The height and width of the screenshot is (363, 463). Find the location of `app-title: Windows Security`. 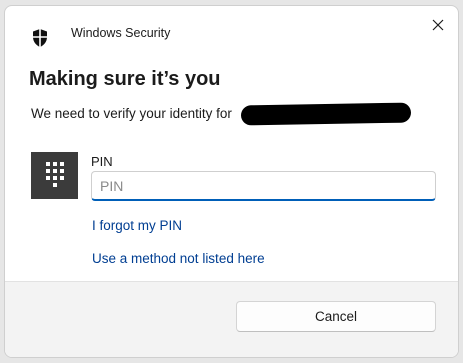

app-title: Windows Security is located at coordinates (121, 33).